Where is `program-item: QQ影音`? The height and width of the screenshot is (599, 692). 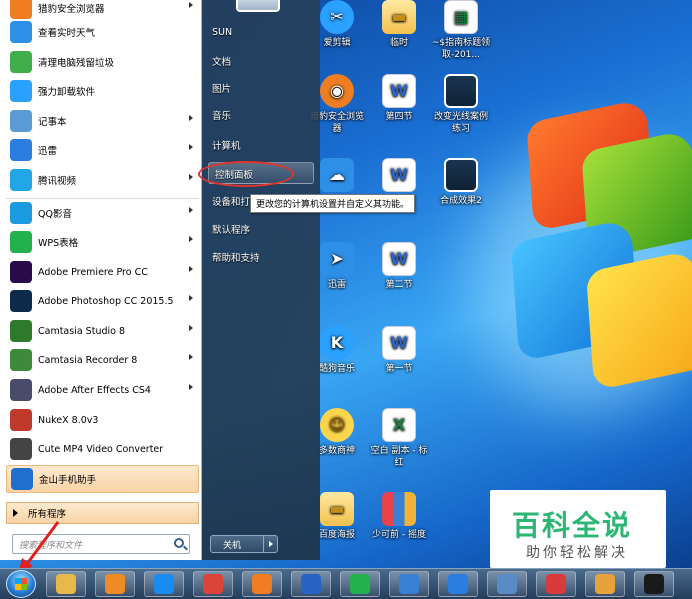 program-item: QQ影音 is located at coordinates (102, 212).